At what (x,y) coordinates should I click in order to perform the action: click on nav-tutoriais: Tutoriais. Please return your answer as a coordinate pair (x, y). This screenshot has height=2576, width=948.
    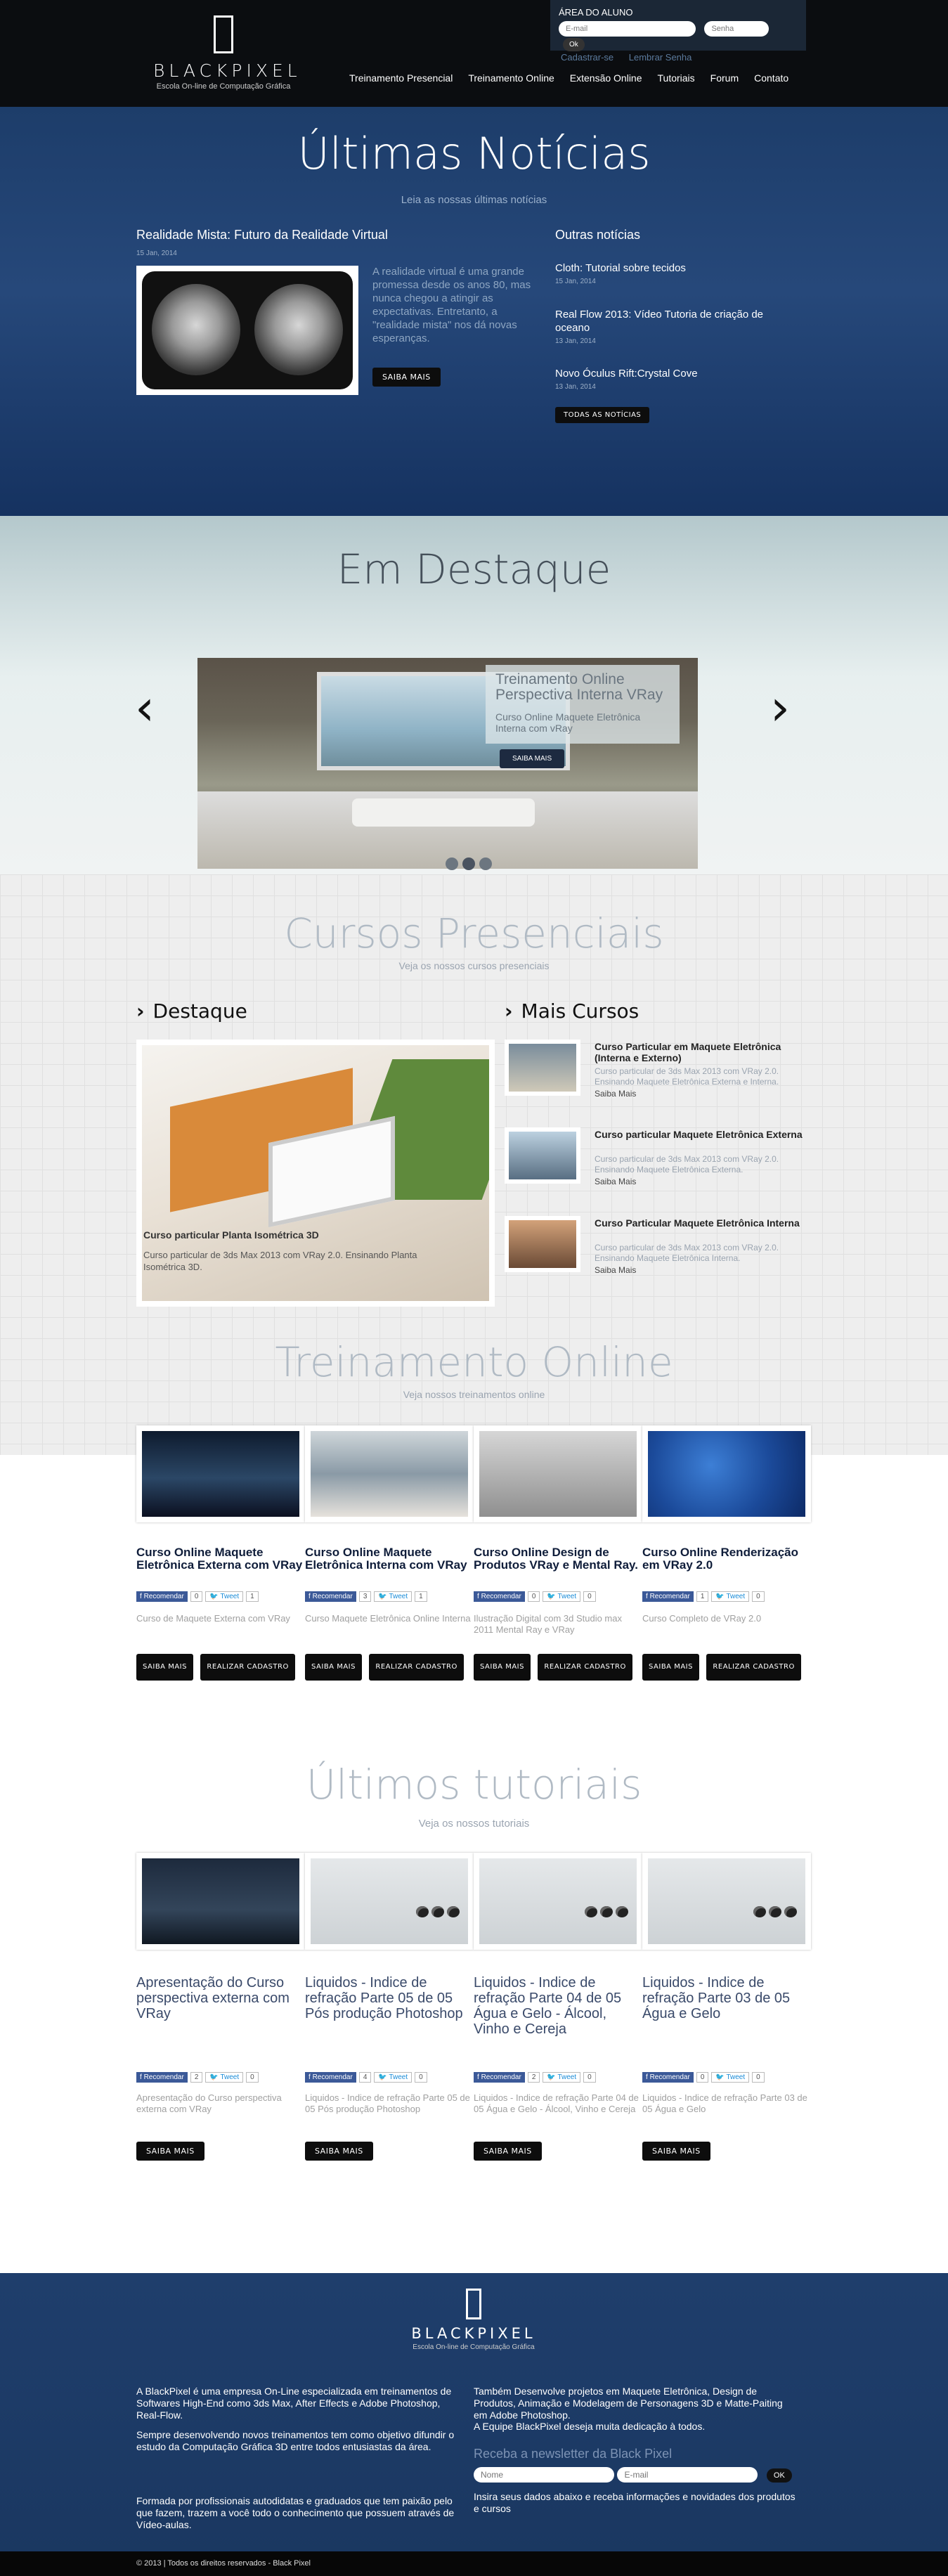
    Looking at the image, I should click on (677, 78).